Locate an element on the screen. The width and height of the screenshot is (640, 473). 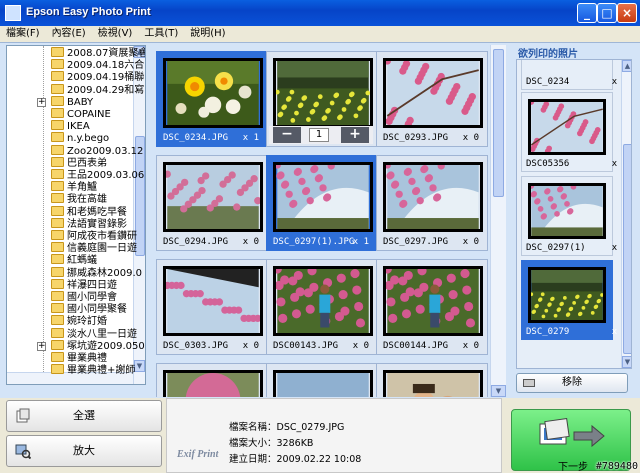
tree-item: 信義庭園一日遊 is located at coordinates (94, 248).